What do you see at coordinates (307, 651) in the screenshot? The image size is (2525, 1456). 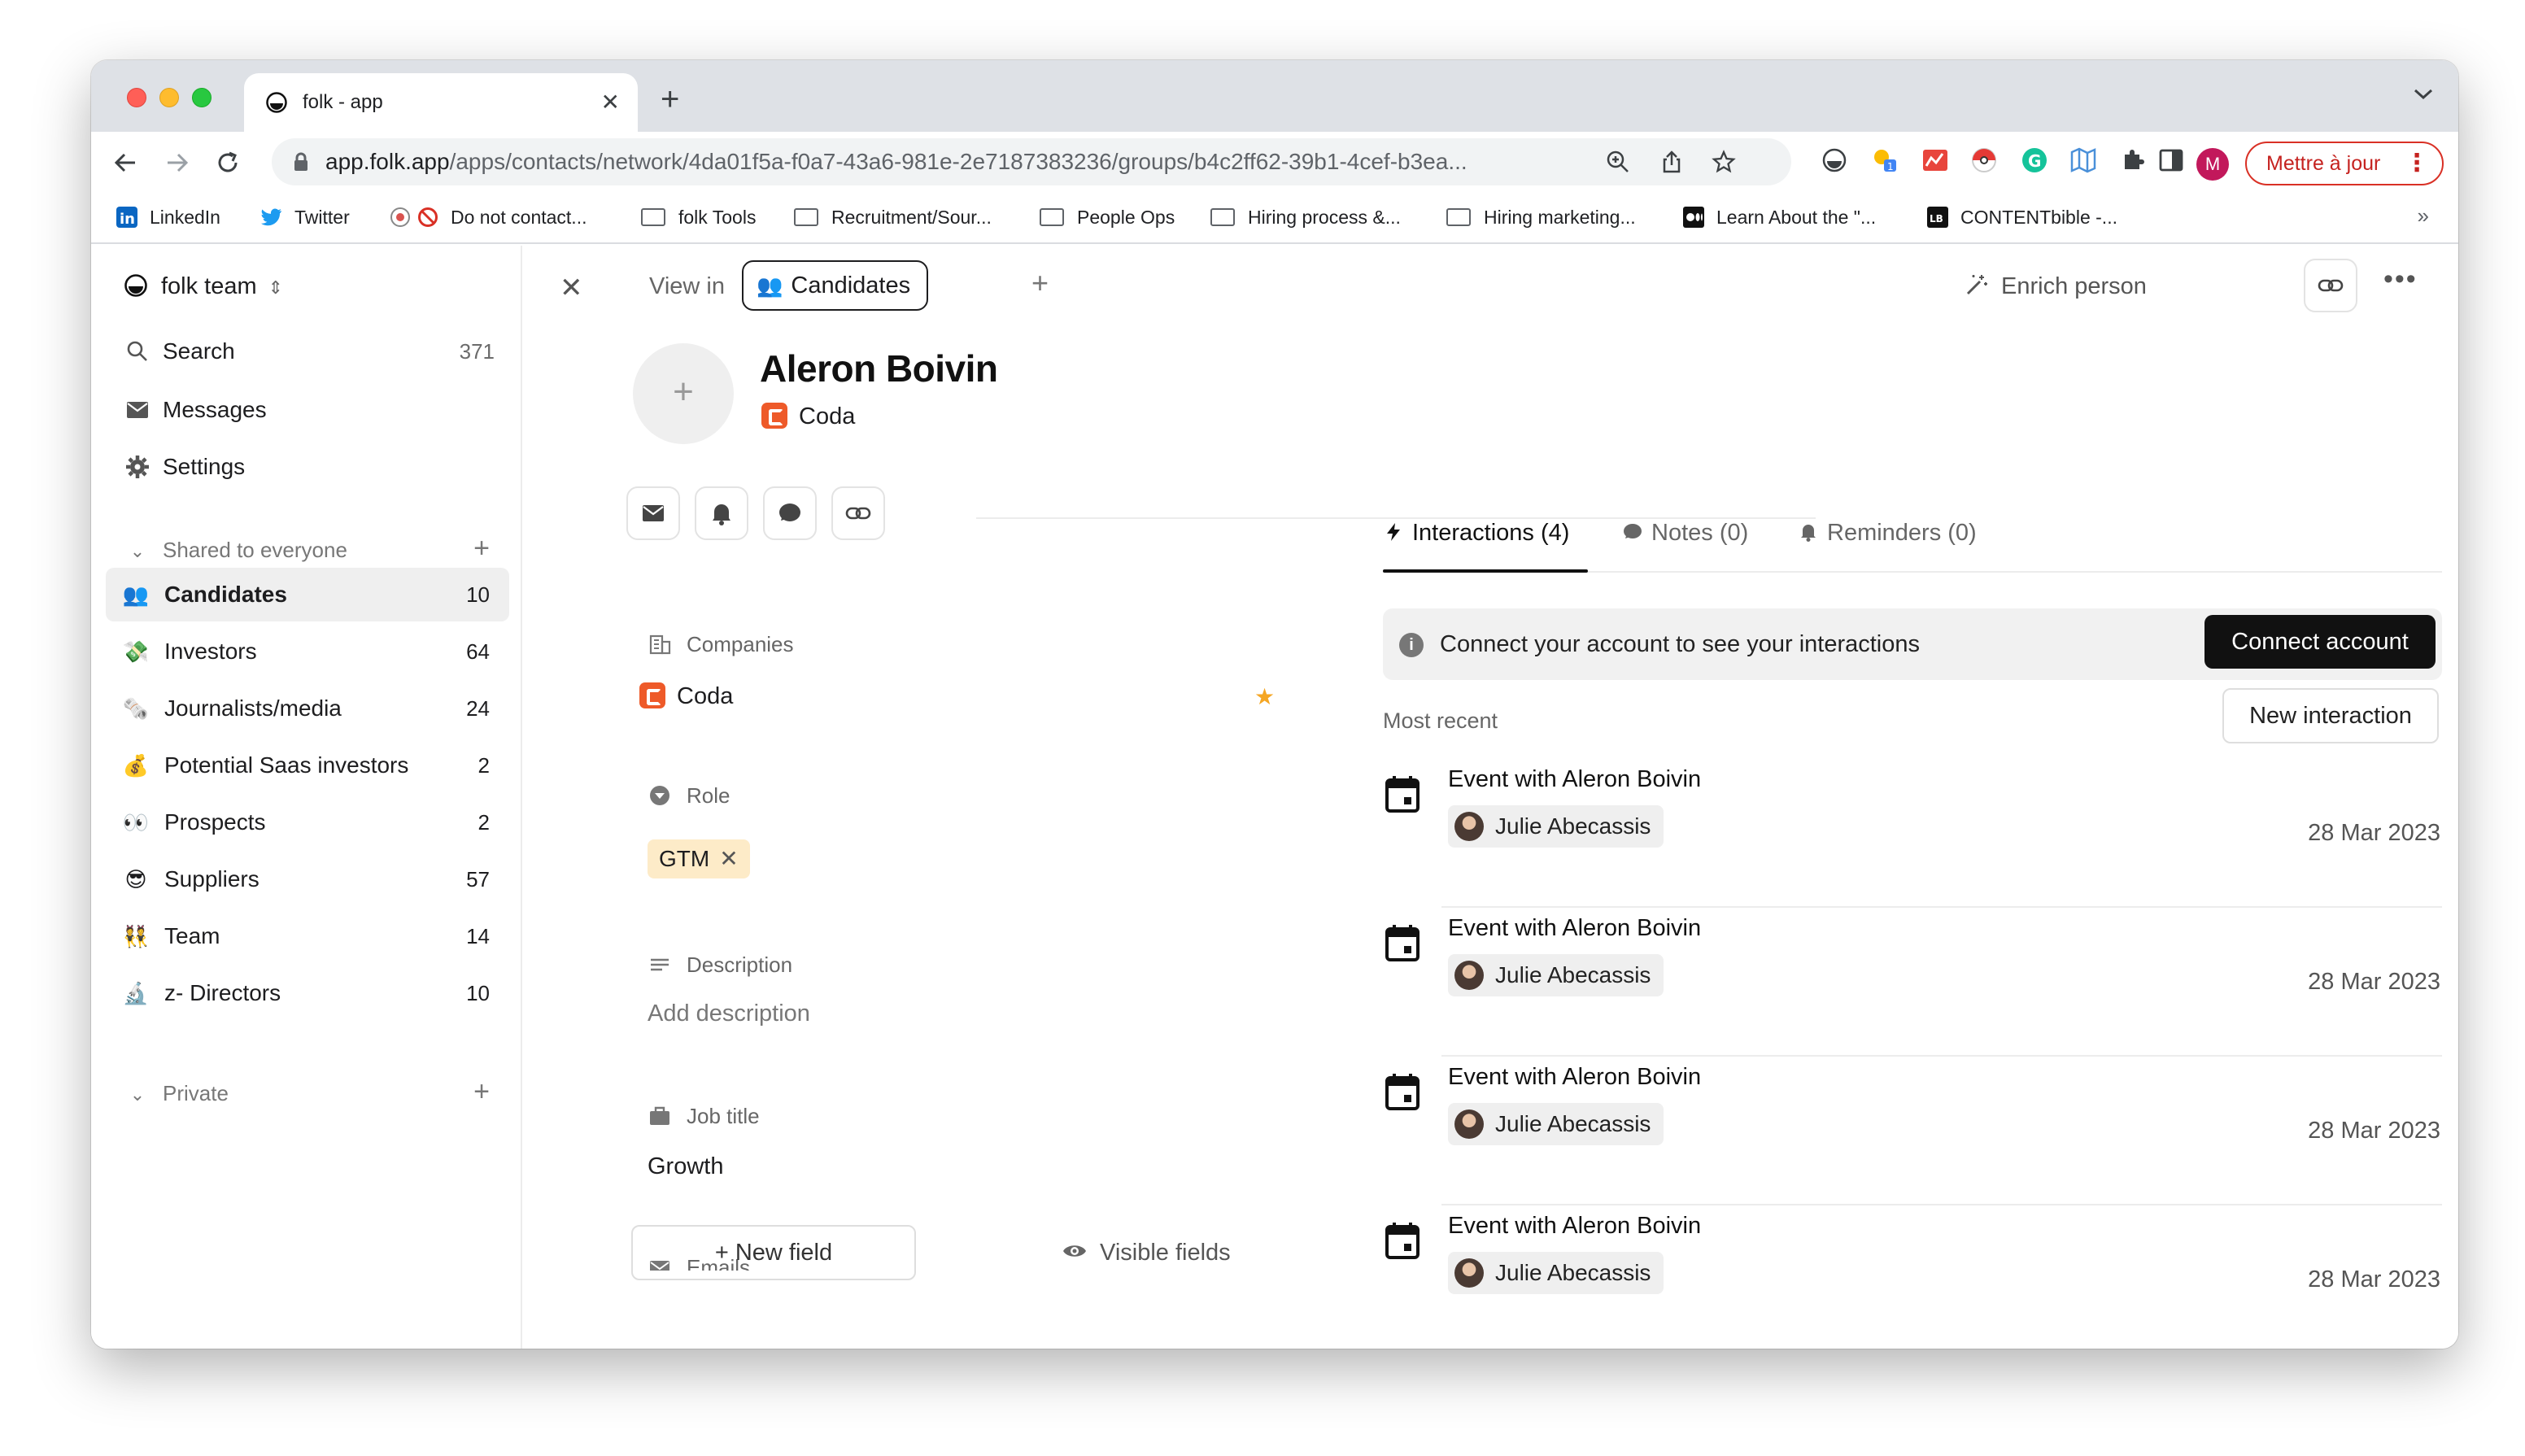 I see `group-investors: 💸 Investors 64` at bounding box center [307, 651].